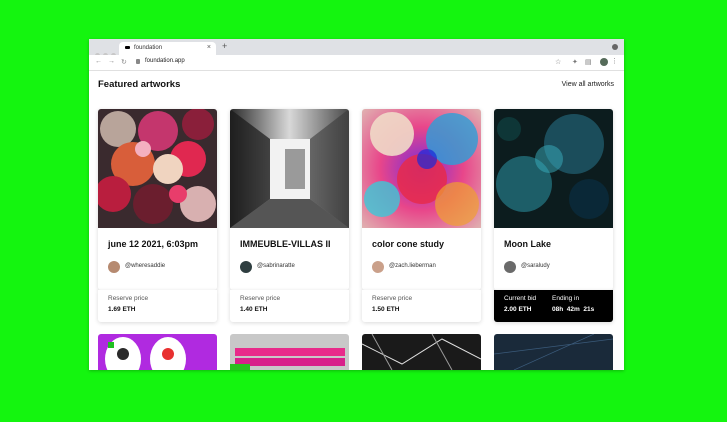  I want to click on back-icon: ←, so click(98, 61).